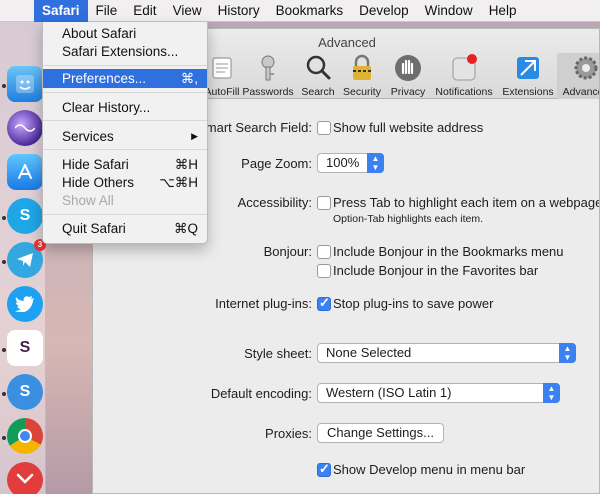  Describe the element at coordinates (318, 67) in the screenshot. I see `search-icon` at that location.